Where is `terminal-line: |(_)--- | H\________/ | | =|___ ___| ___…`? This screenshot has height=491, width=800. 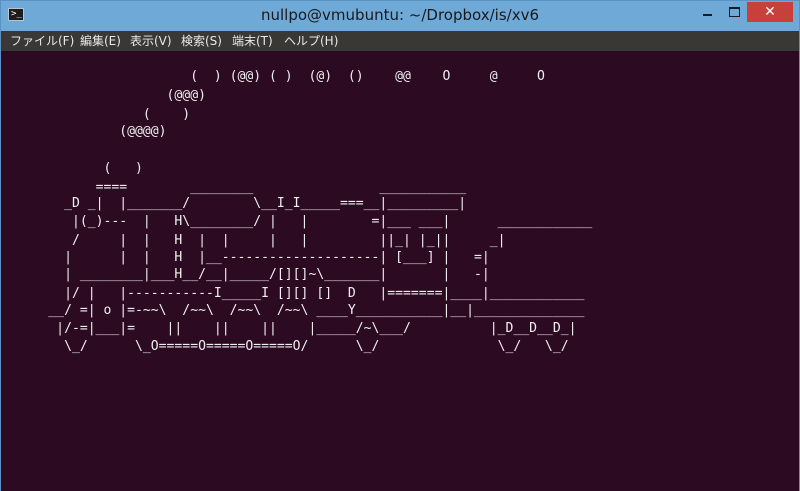
terminal-line: |(_)--- | H\________/ | | =|___ ___| ___… is located at coordinates (297, 221).